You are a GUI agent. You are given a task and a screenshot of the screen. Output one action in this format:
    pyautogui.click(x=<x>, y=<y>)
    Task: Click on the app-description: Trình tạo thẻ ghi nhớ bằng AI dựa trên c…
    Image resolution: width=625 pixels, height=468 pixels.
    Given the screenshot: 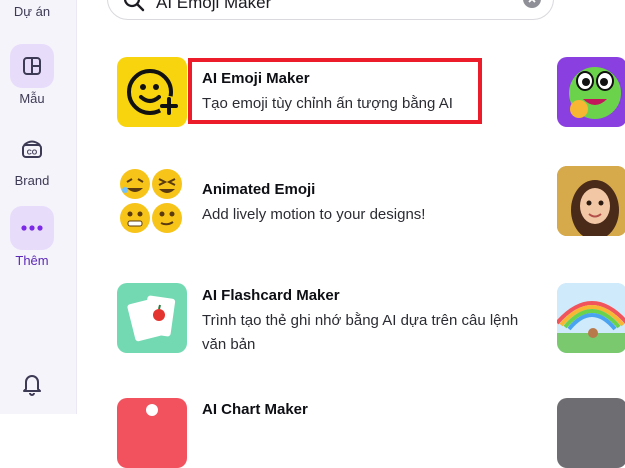 What is the action you would take?
    pyautogui.click(x=360, y=332)
    